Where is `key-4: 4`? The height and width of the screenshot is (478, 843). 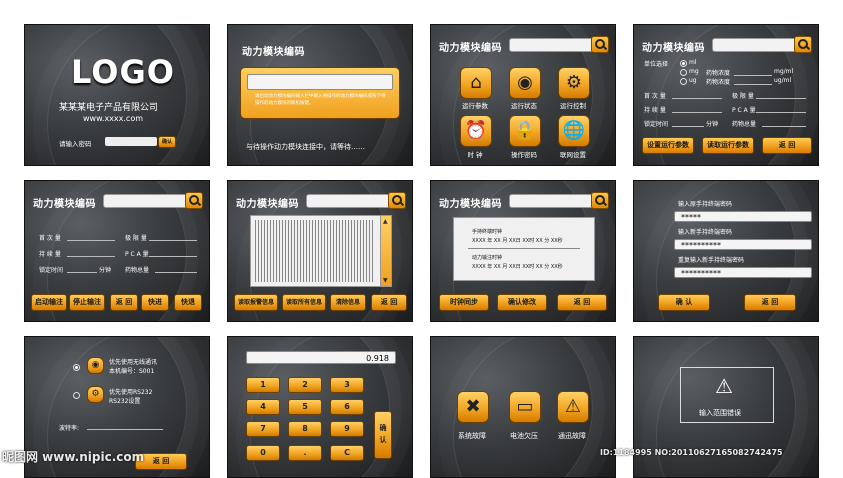 key-4: 4 is located at coordinates (263, 407).